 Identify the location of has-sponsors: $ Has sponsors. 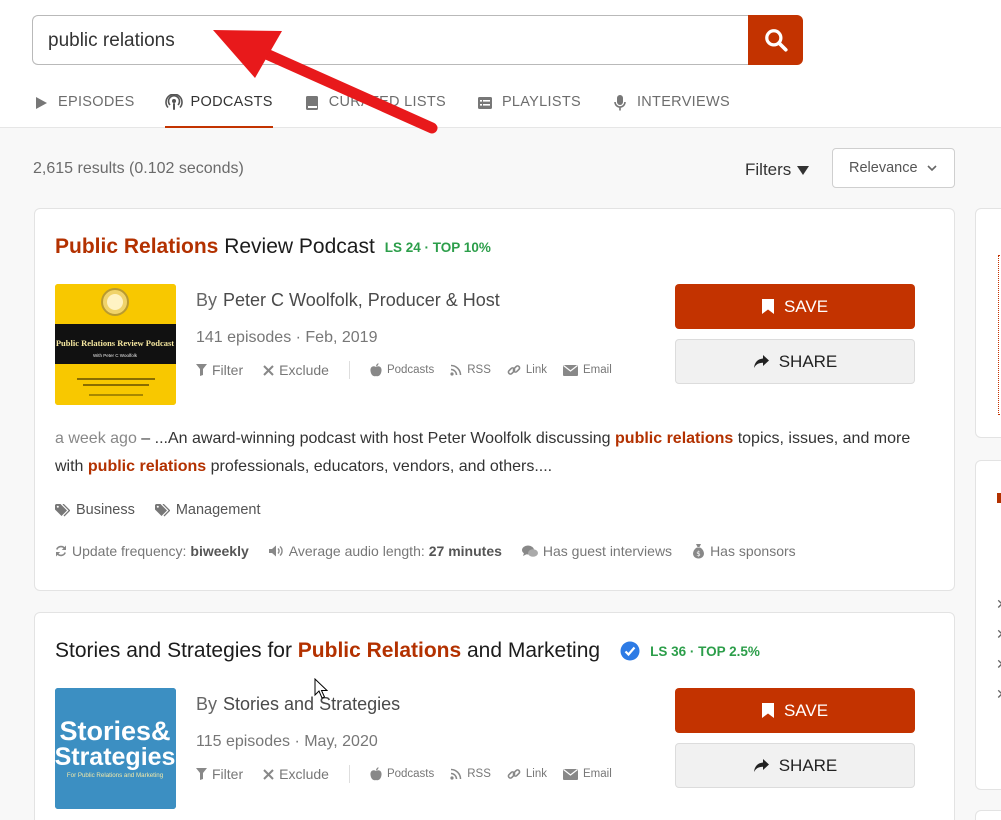
(744, 551).